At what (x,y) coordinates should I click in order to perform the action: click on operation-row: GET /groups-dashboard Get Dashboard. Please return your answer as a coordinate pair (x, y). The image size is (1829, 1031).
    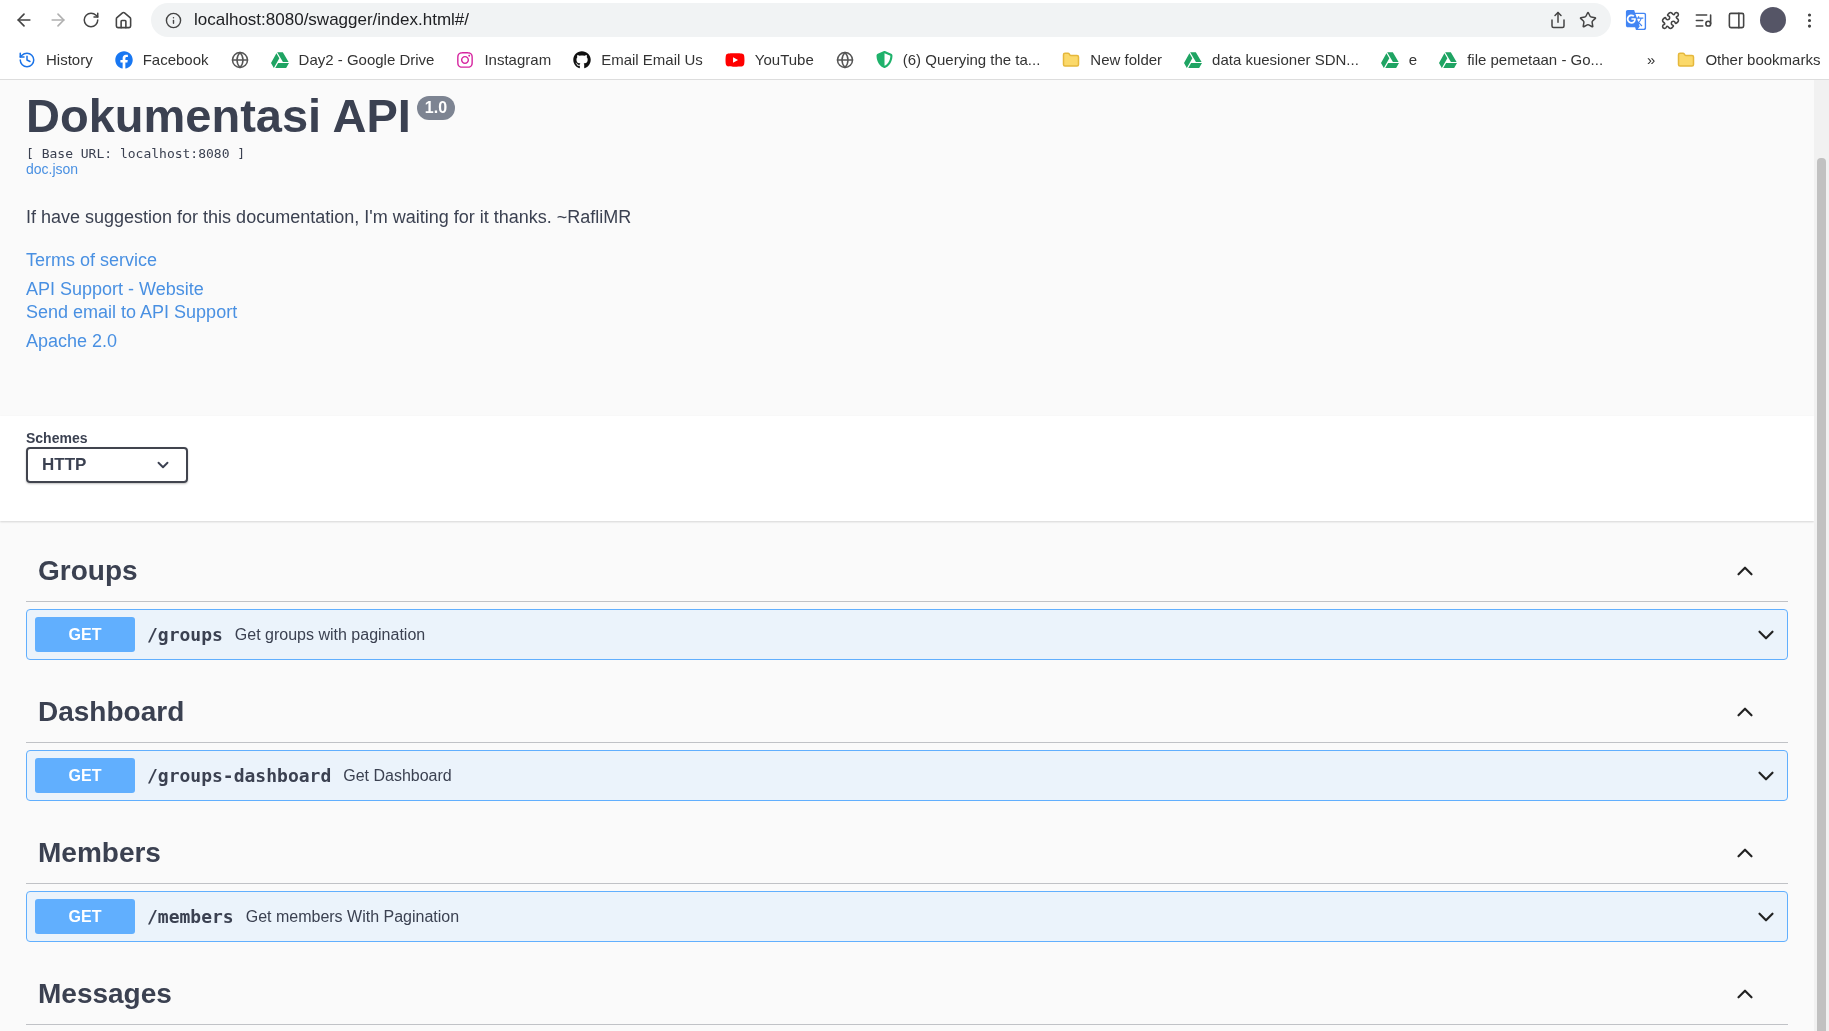
    Looking at the image, I should click on (907, 776).